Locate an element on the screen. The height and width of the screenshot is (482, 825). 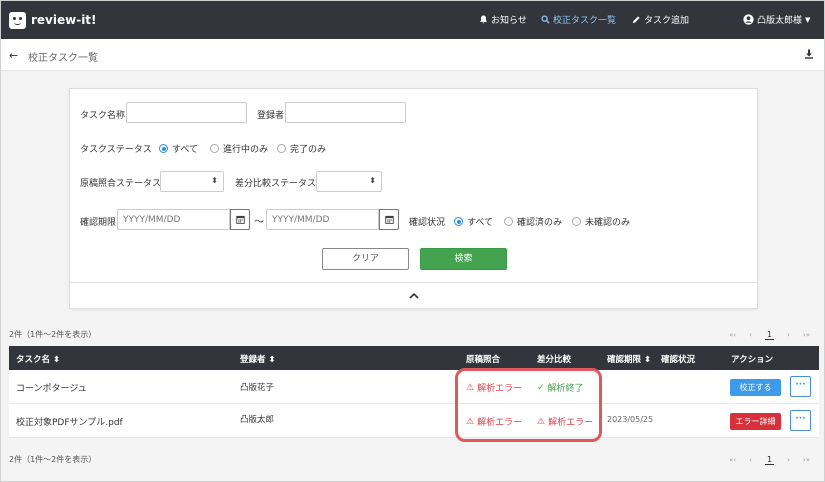
registrant-label: 登録者 is located at coordinates (271, 116).